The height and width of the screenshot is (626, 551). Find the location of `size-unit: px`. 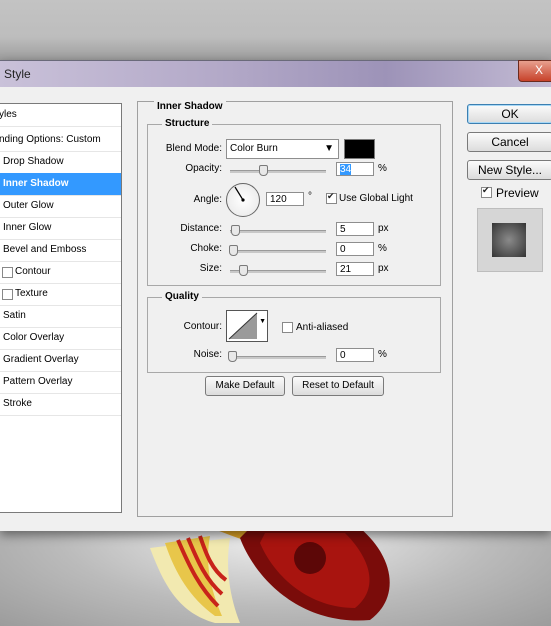

size-unit: px is located at coordinates (383, 268).